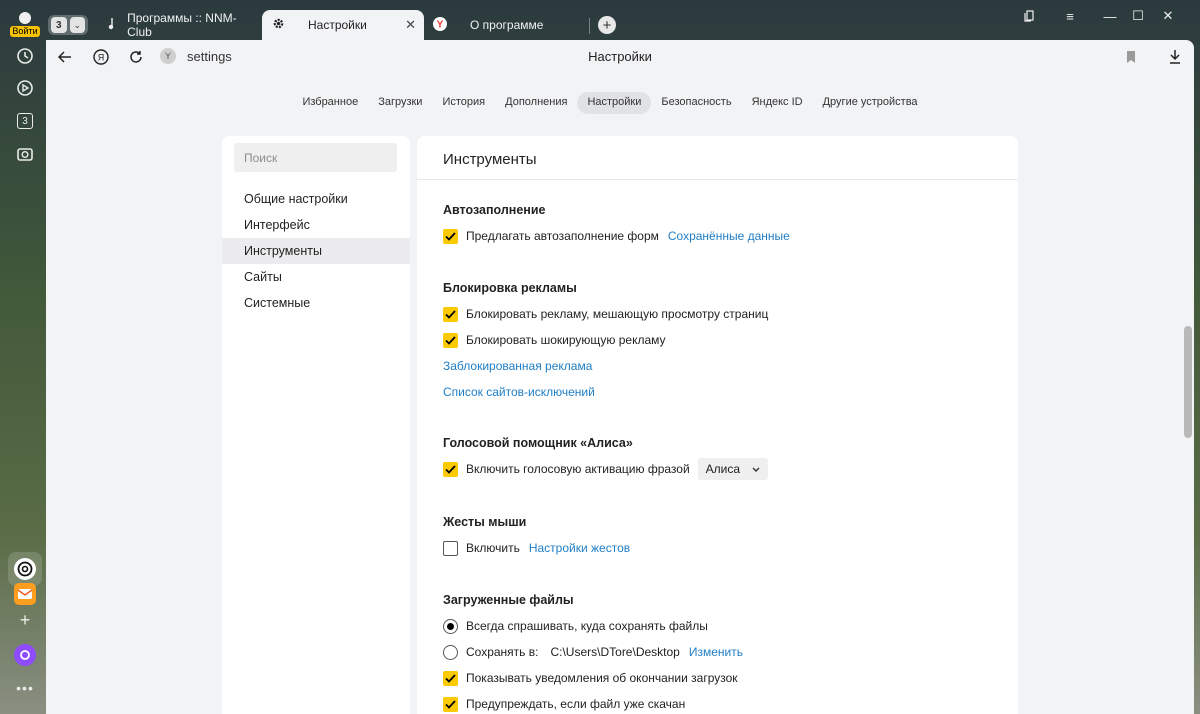  I want to click on tab-counter-button: 3 ⌄, so click(68, 25).